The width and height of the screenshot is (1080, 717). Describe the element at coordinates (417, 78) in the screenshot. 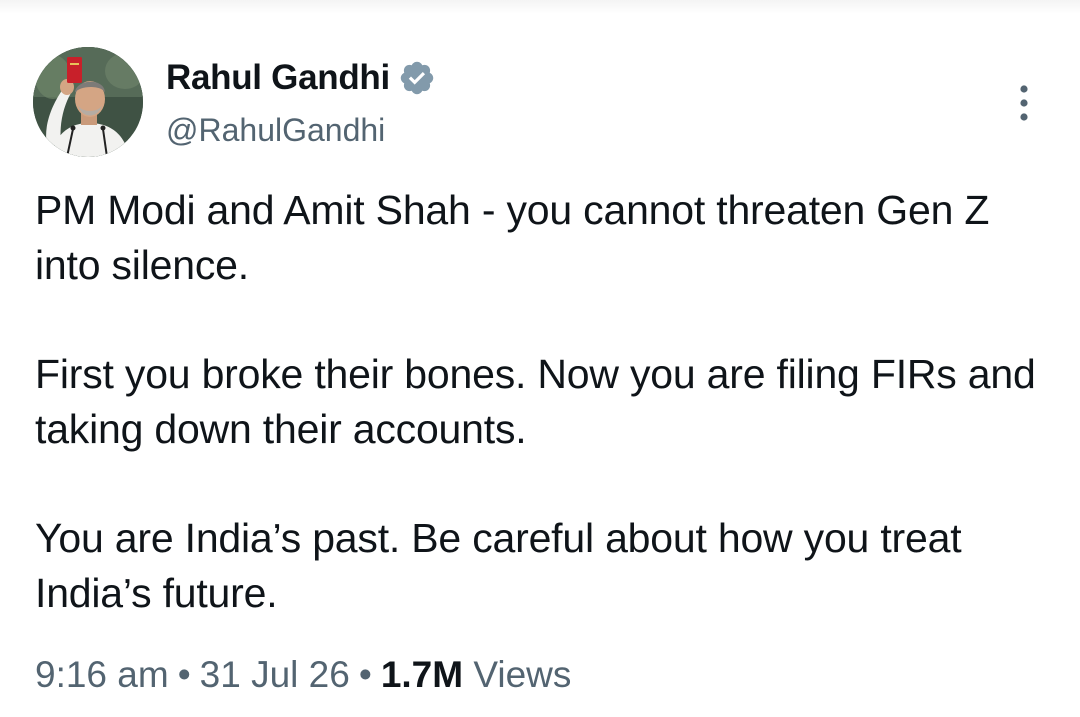

I see `verified-badge-icon` at that location.